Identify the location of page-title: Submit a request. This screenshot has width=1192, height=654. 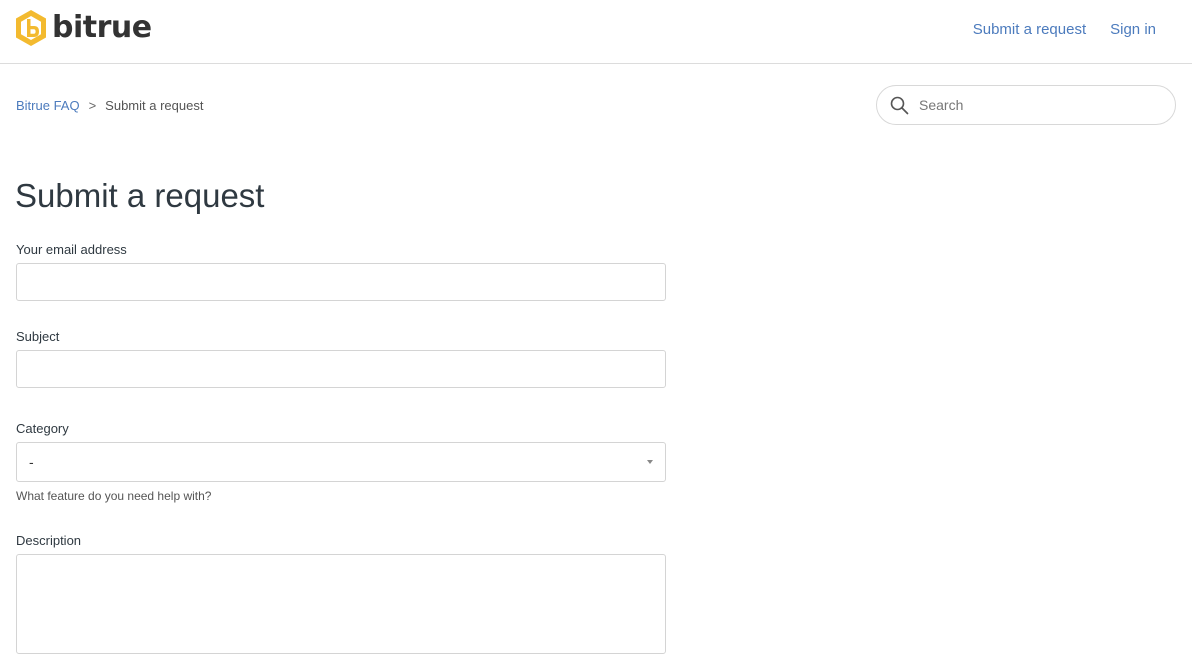
(140, 195).